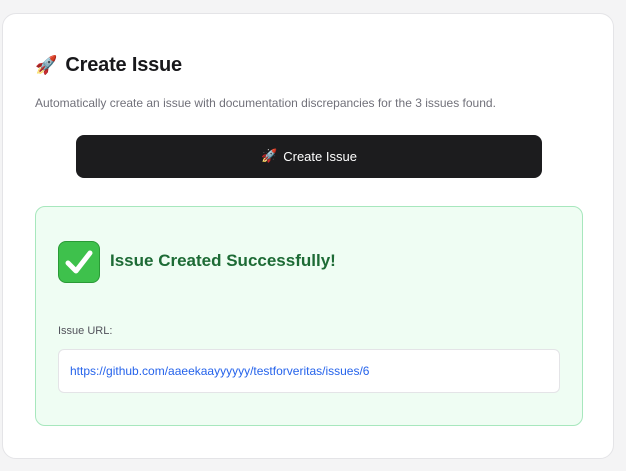 Image resolution: width=626 pixels, height=471 pixels. Describe the element at coordinates (123, 65) in the screenshot. I see `panel-title: Create Issue` at that location.